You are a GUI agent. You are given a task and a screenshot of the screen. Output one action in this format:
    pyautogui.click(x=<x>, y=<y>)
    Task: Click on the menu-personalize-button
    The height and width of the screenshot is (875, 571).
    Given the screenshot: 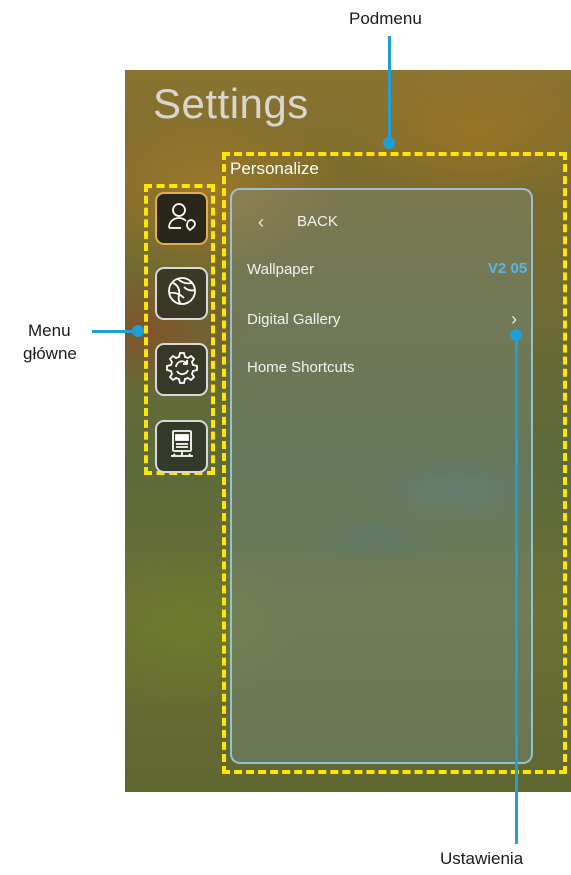 What is the action you would take?
    pyautogui.click(x=181, y=218)
    